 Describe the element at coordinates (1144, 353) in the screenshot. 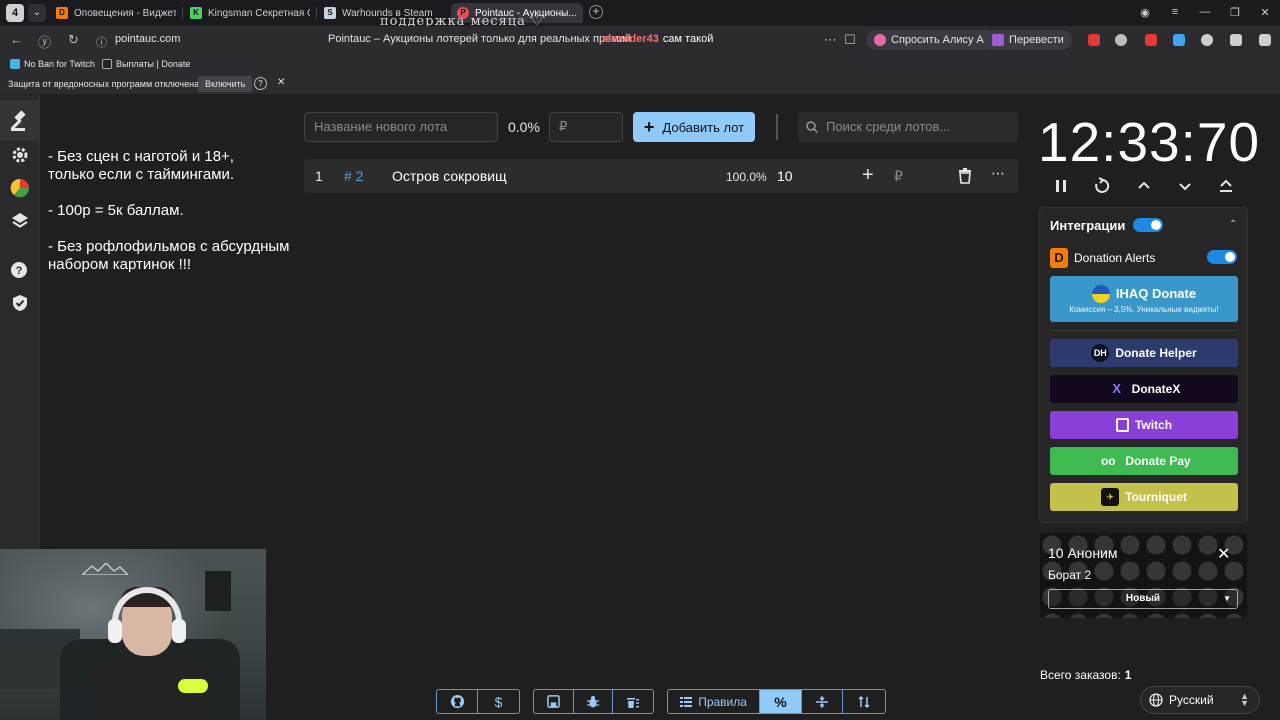

I see `donate-helper-button: DH Donate Helper` at that location.